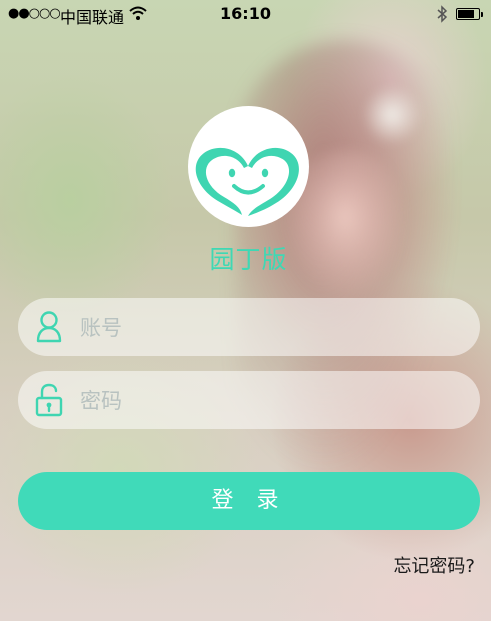 The image size is (491, 621). Describe the element at coordinates (247, 181) in the screenshot. I see `heart-smile-icon` at that location.